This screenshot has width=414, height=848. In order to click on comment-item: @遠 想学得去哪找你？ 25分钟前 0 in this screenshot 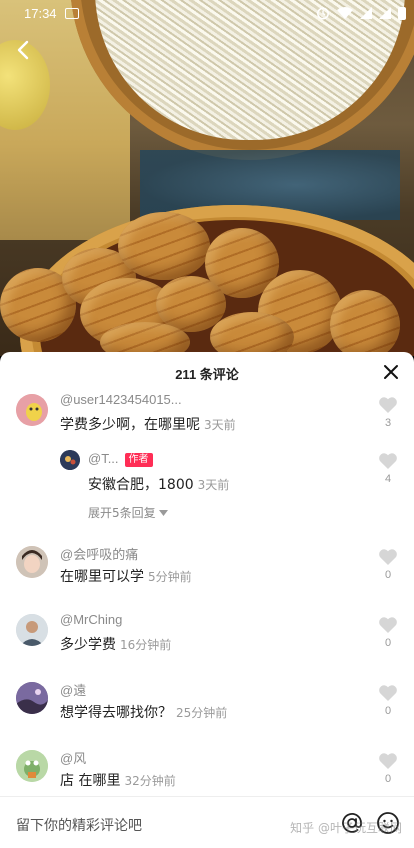, I will do `click(207, 708)`.